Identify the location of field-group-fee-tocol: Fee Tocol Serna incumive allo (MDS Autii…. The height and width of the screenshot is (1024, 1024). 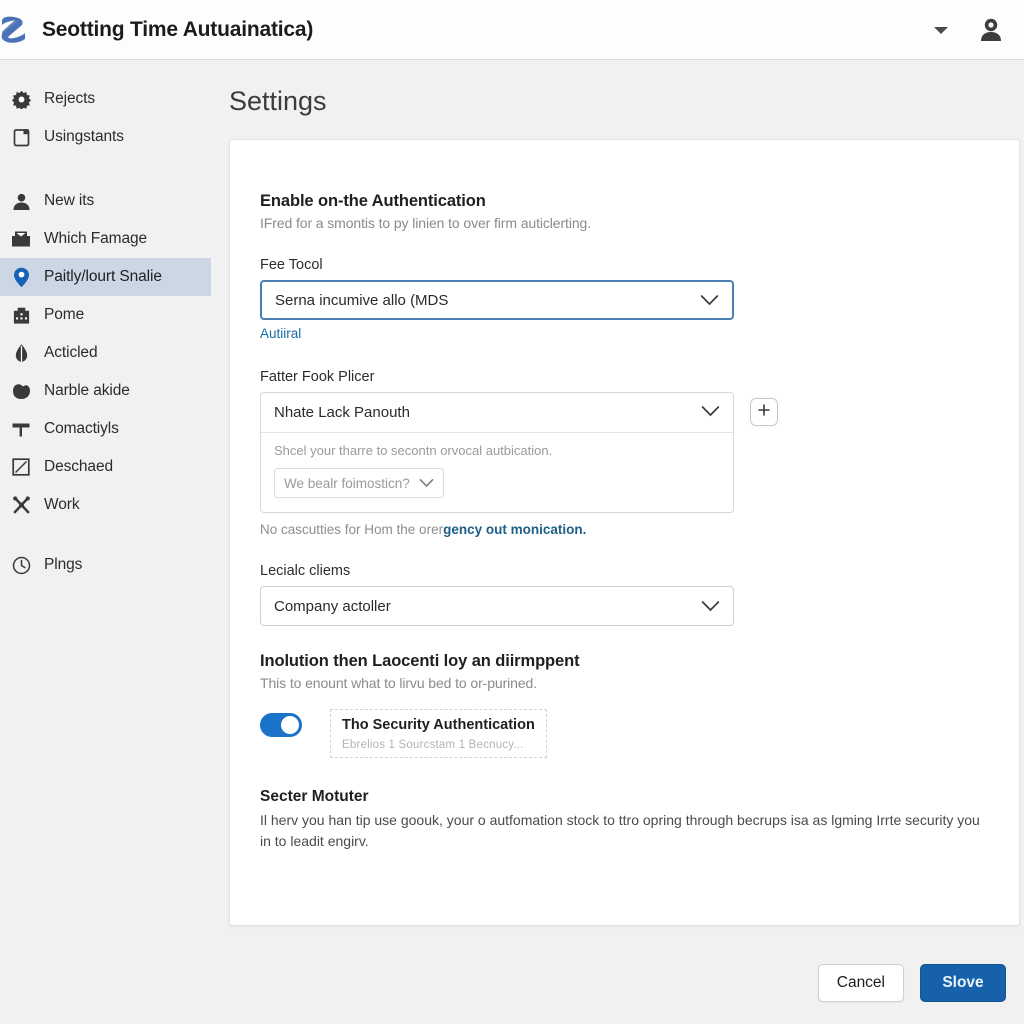
(624, 300).